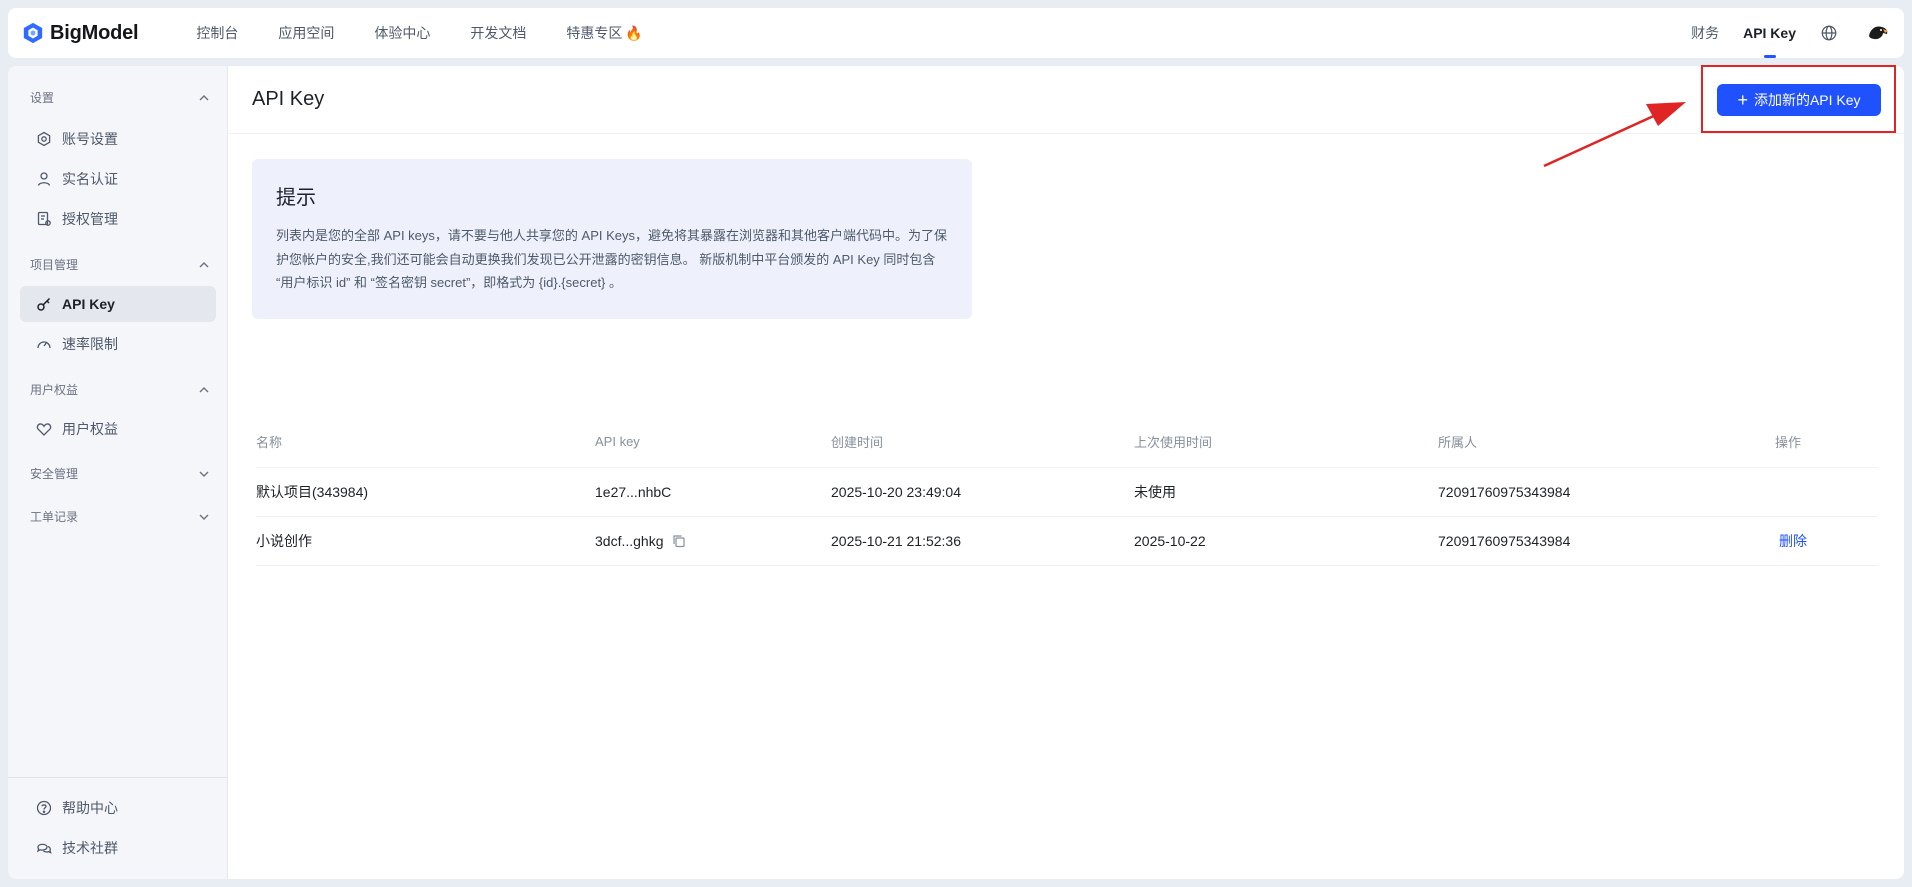 This screenshot has height=887, width=1912. Describe the element at coordinates (44, 218) in the screenshot. I see `document-key-icon` at that location.